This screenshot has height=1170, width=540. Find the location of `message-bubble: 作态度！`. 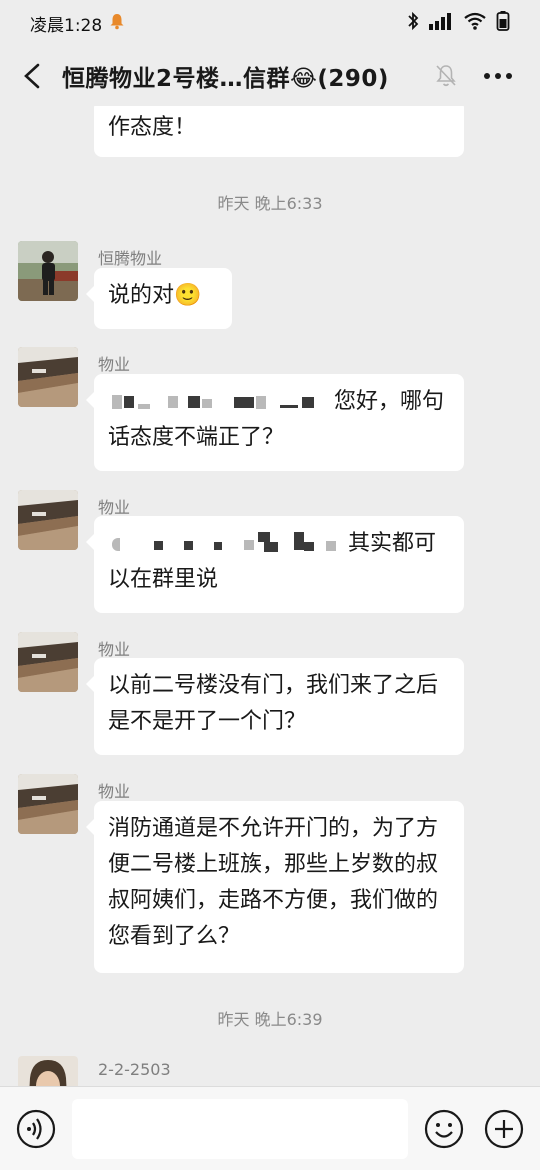

message-bubble: 作态度！ is located at coordinates (279, 131).